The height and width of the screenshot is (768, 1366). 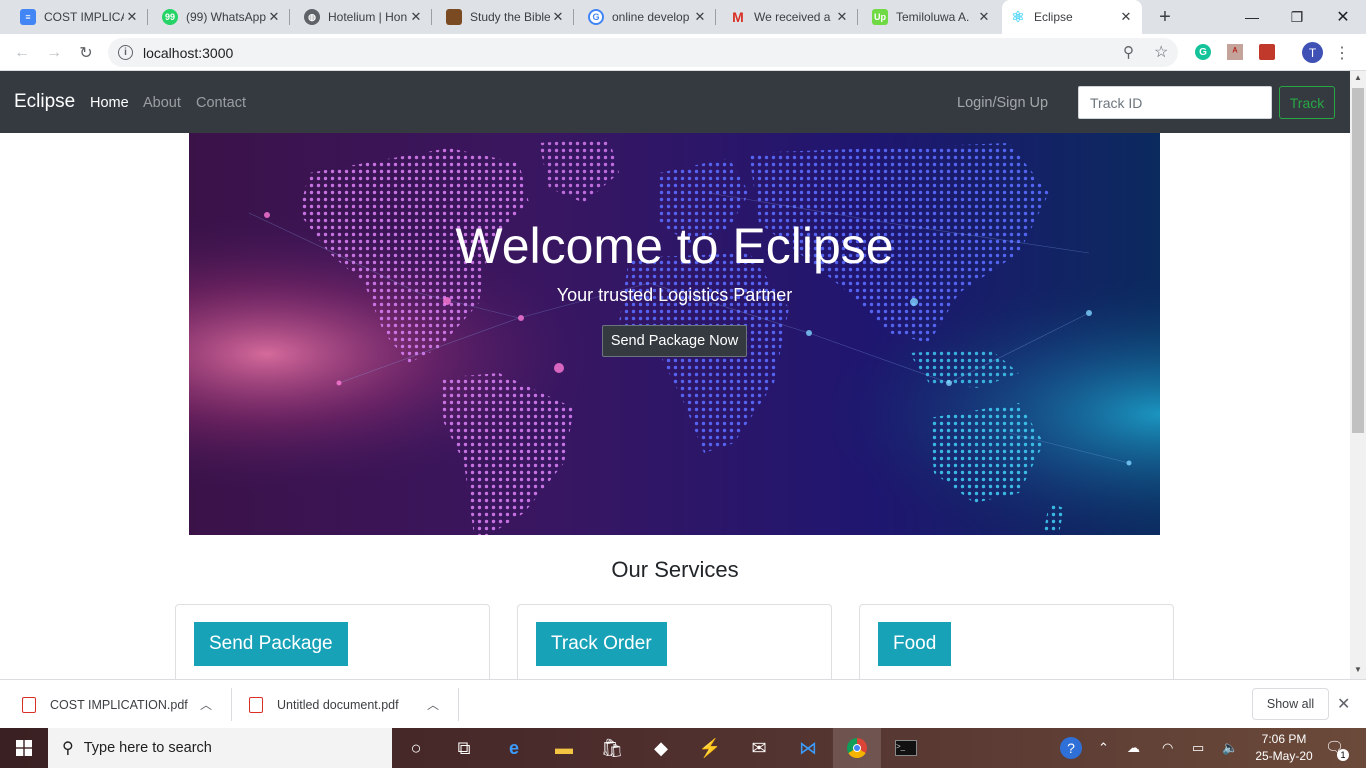 I want to click on scroll-down-arrow-icon: ▼, so click(x=1358, y=669).